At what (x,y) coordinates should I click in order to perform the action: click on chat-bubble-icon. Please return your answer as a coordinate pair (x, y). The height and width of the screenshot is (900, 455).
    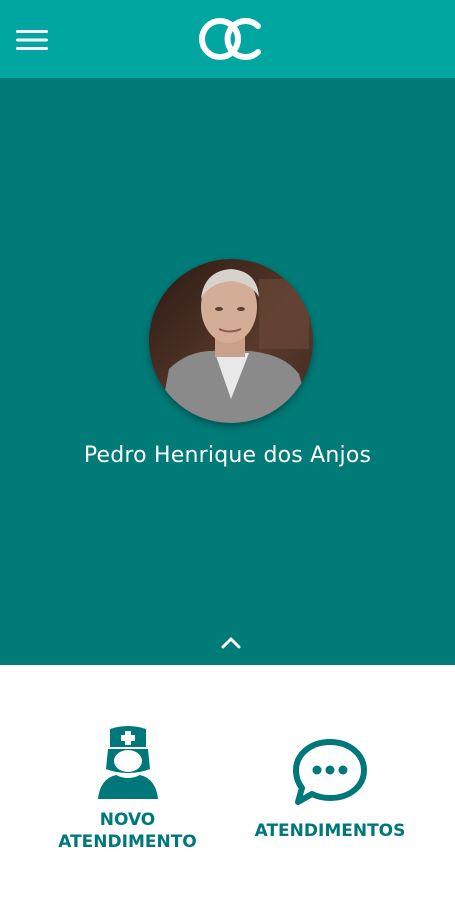
    Looking at the image, I should click on (330, 772).